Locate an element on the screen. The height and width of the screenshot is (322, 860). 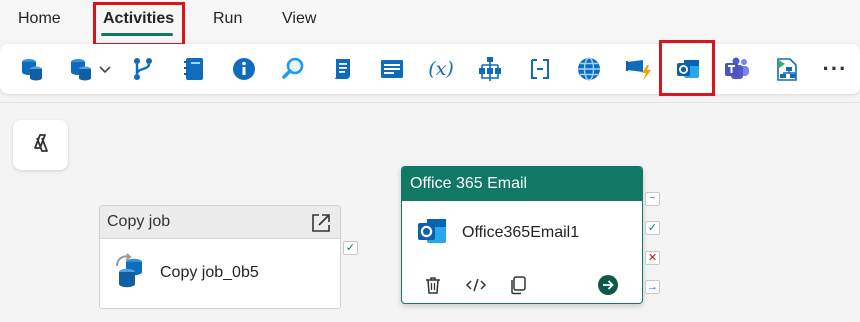
copy-icon is located at coordinates (518, 285).